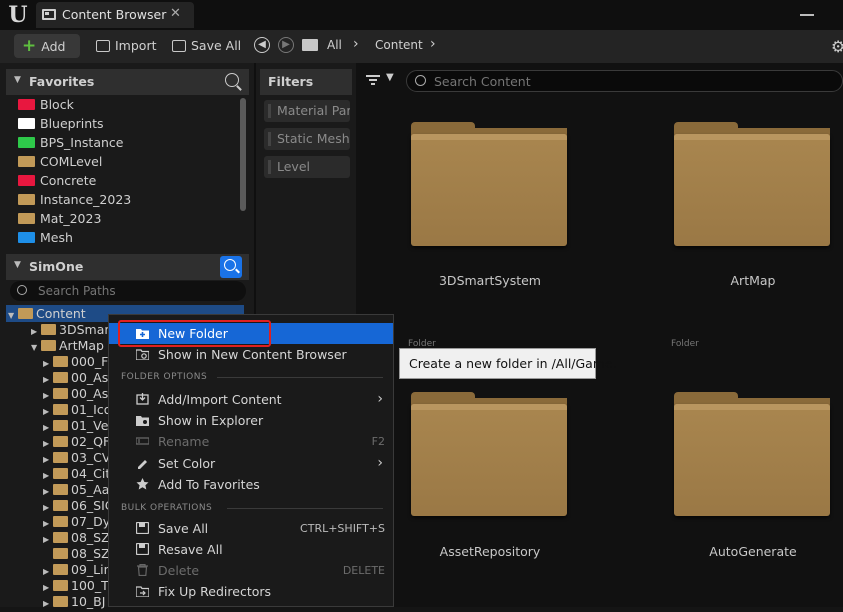 Image resolution: width=843 pixels, height=612 pixels. What do you see at coordinates (127, 82) in the screenshot?
I see `favorites-header: ▼ Favorites` at bounding box center [127, 82].